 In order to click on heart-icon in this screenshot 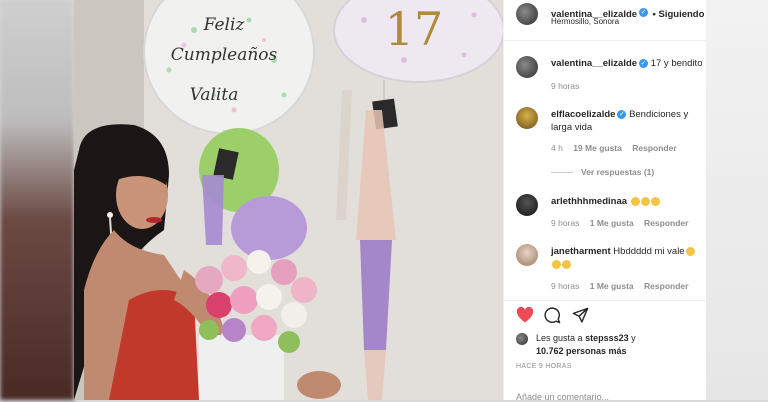, I will do `click(525, 317)`.